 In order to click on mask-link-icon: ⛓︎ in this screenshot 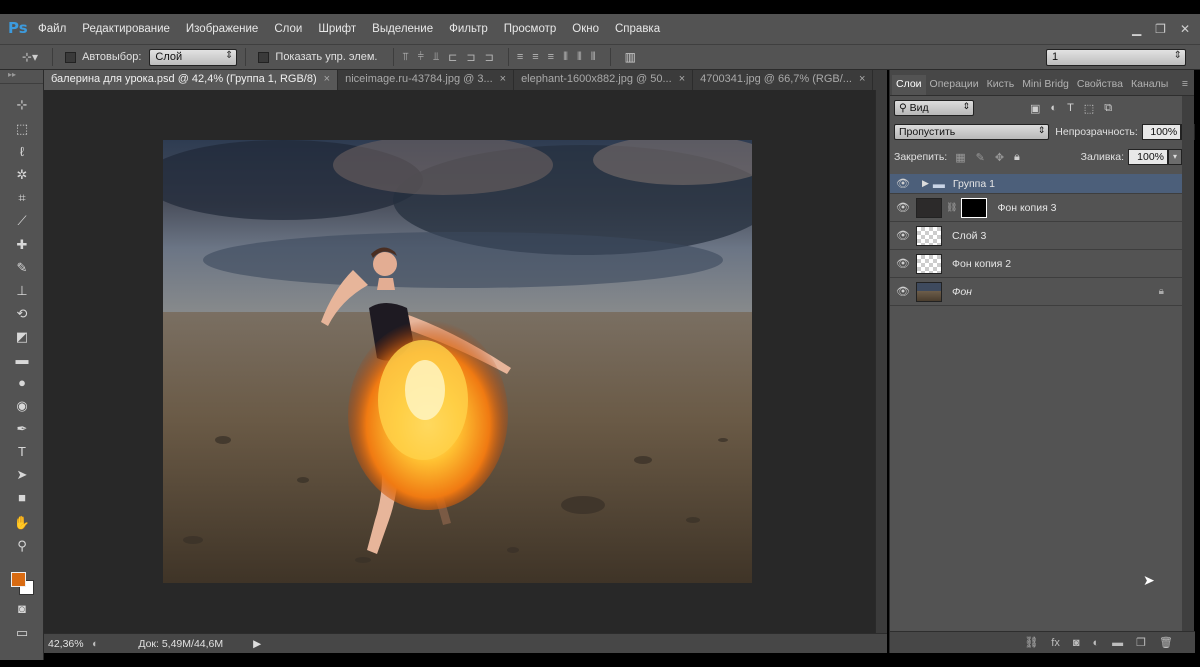, I will do `click(951, 207)`.